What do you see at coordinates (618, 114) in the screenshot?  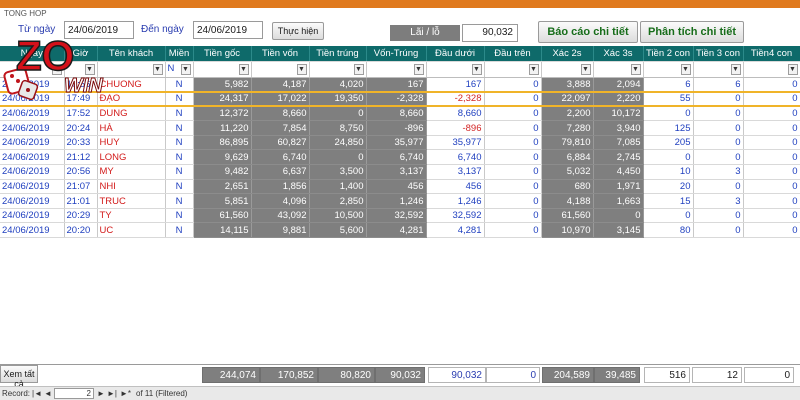 I see `table-cell: 10,172` at bounding box center [618, 114].